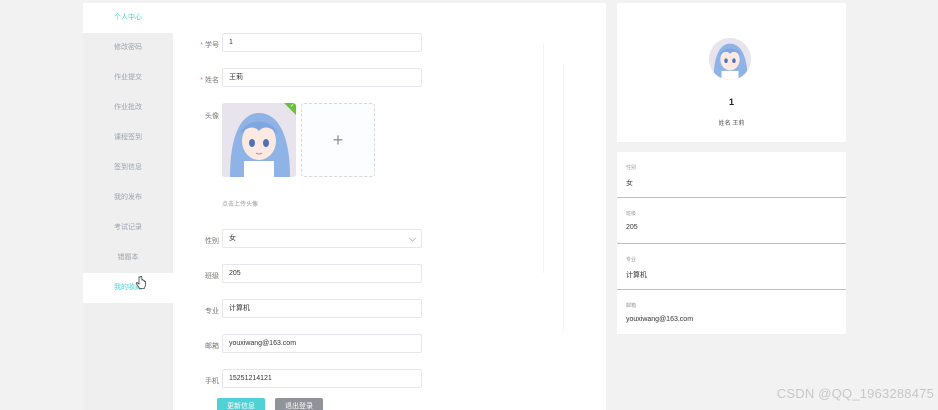 The height and width of the screenshot is (410, 938). What do you see at coordinates (322, 273) in the screenshot?
I see `class-input: 205` at bounding box center [322, 273].